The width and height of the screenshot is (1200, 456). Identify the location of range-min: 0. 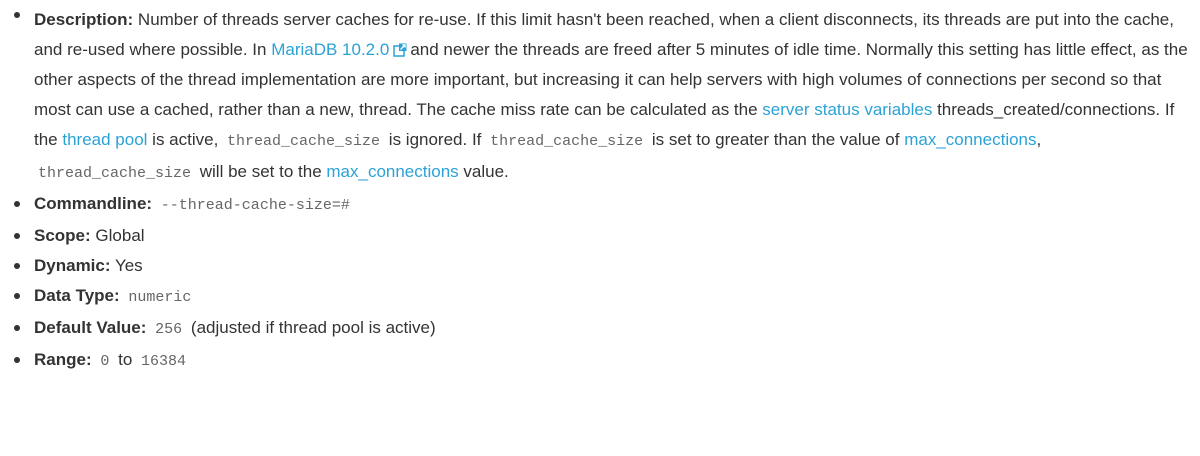
(105, 361).